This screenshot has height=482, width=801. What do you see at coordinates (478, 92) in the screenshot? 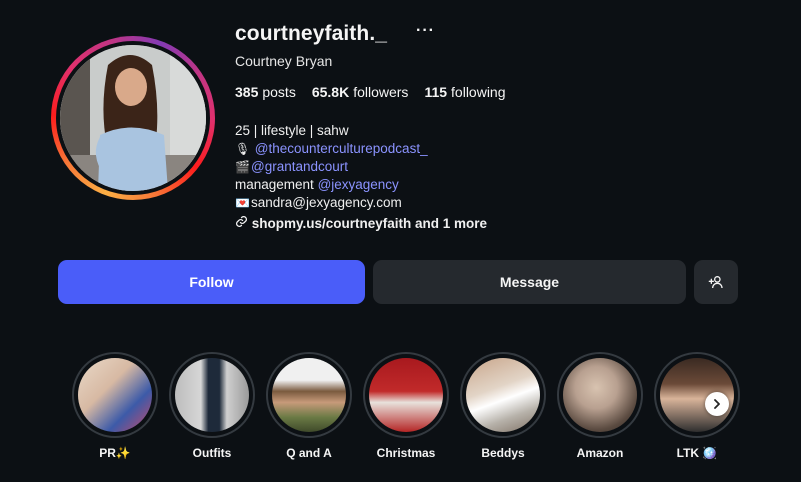
I see `following-label: following` at bounding box center [478, 92].